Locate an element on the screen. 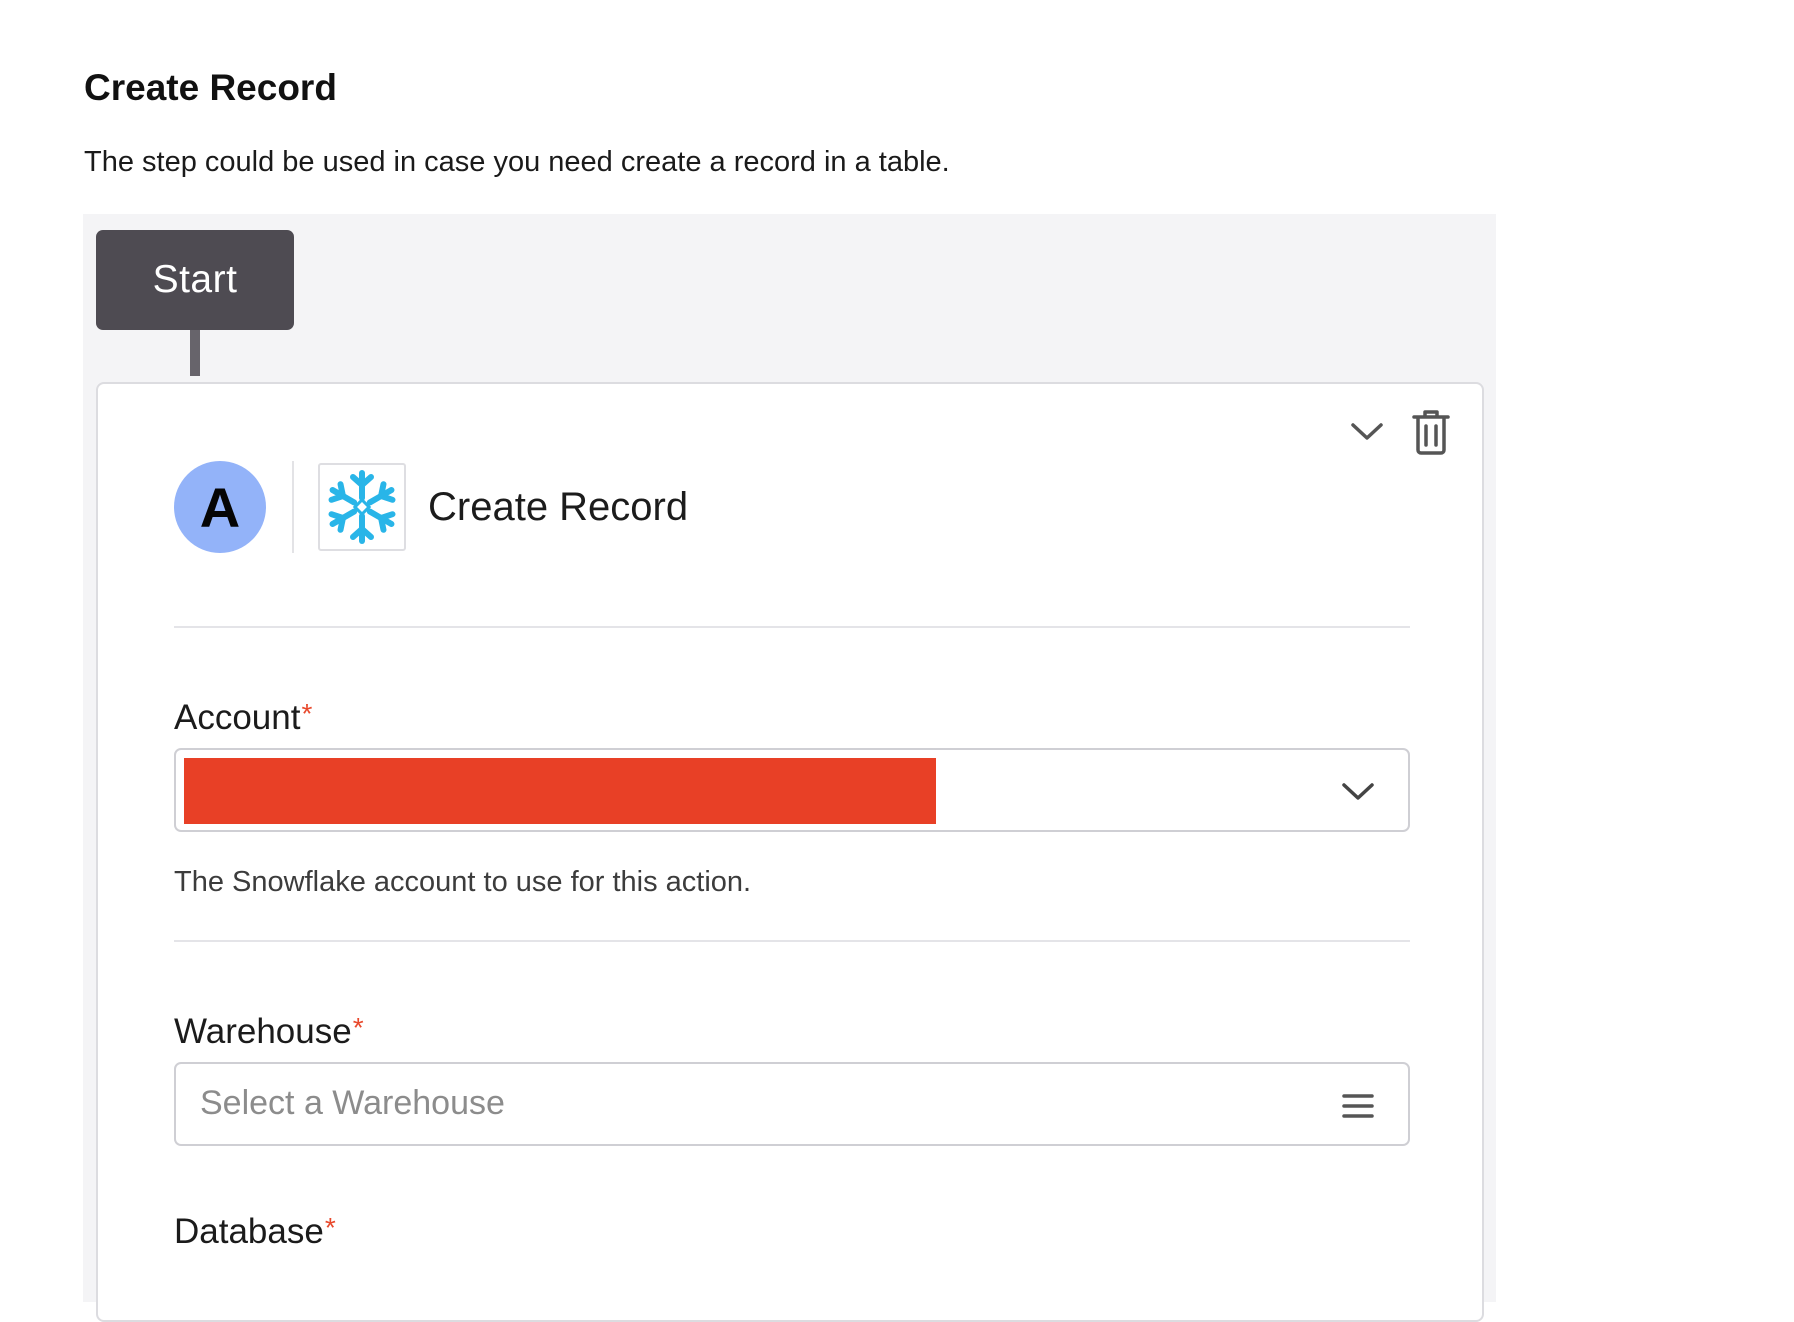 The image size is (1794, 1322). trash-icon is located at coordinates (1431, 432).